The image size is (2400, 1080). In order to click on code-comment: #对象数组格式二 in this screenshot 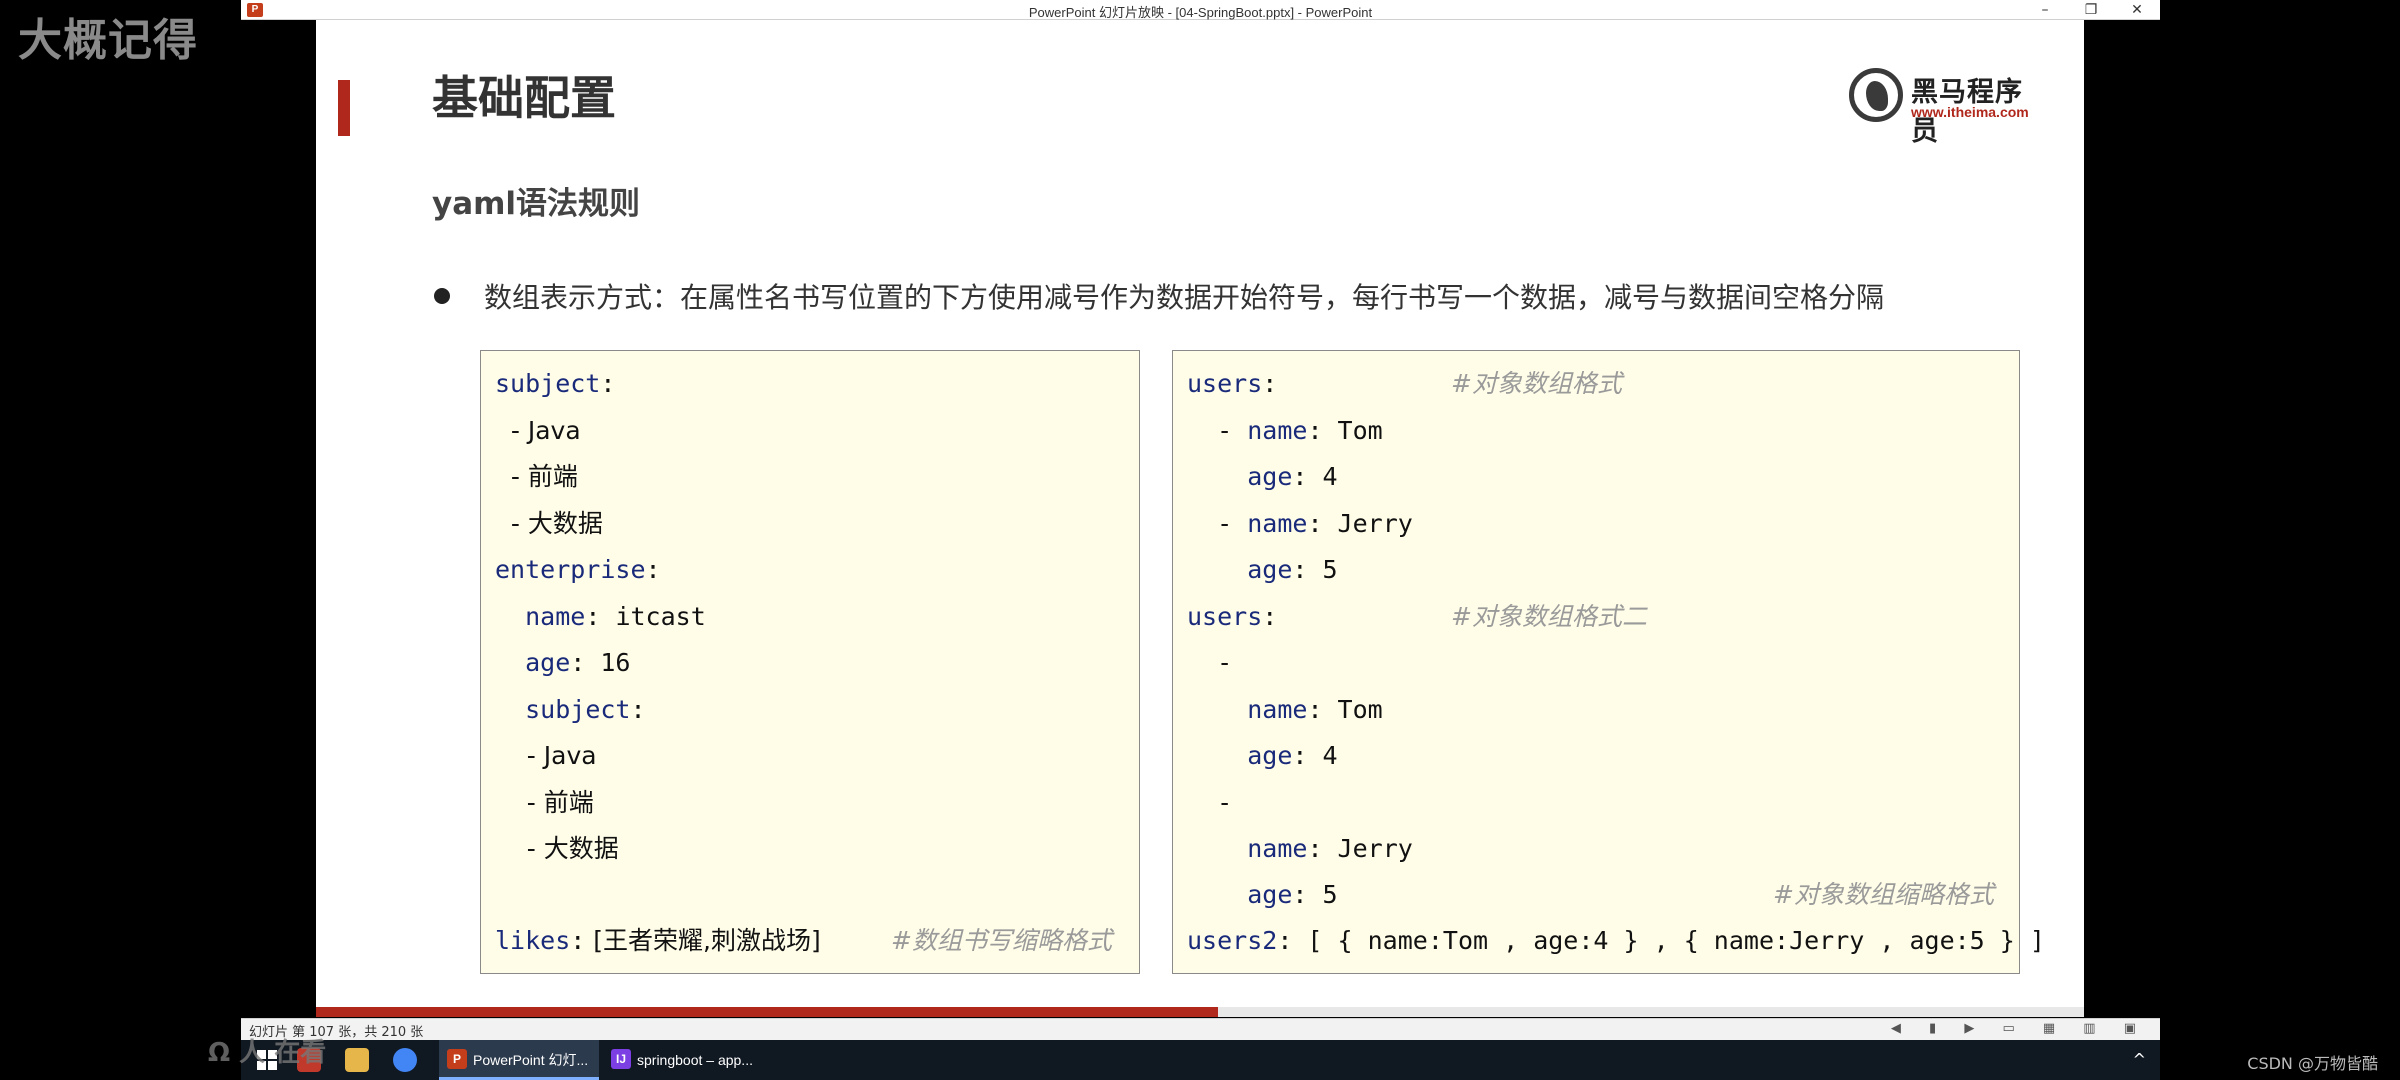, I will do `click(1549, 616)`.